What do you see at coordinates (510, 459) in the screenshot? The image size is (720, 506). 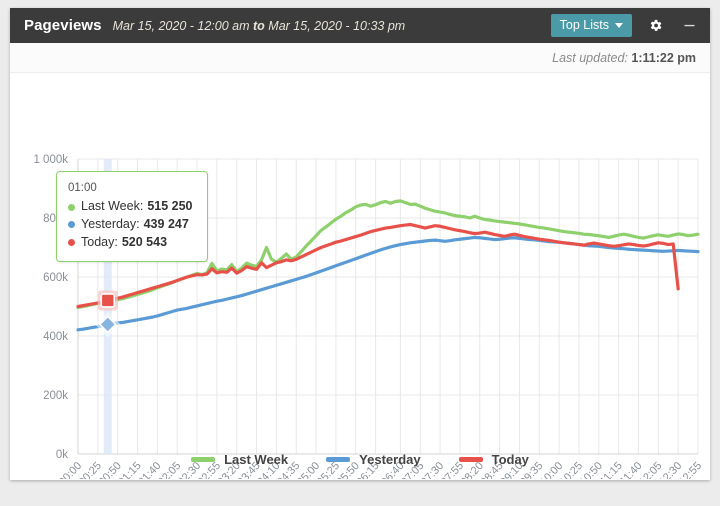 I see `legend-label: Today` at bounding box center [510, 459].